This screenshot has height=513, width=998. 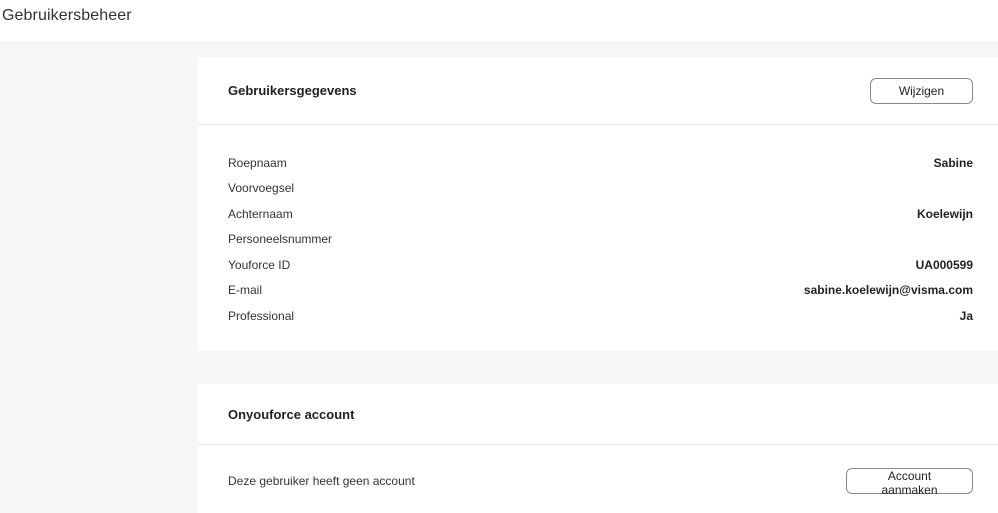 I want to click on page-title: Gebruikersbeheer, so click(x=67, y=15).